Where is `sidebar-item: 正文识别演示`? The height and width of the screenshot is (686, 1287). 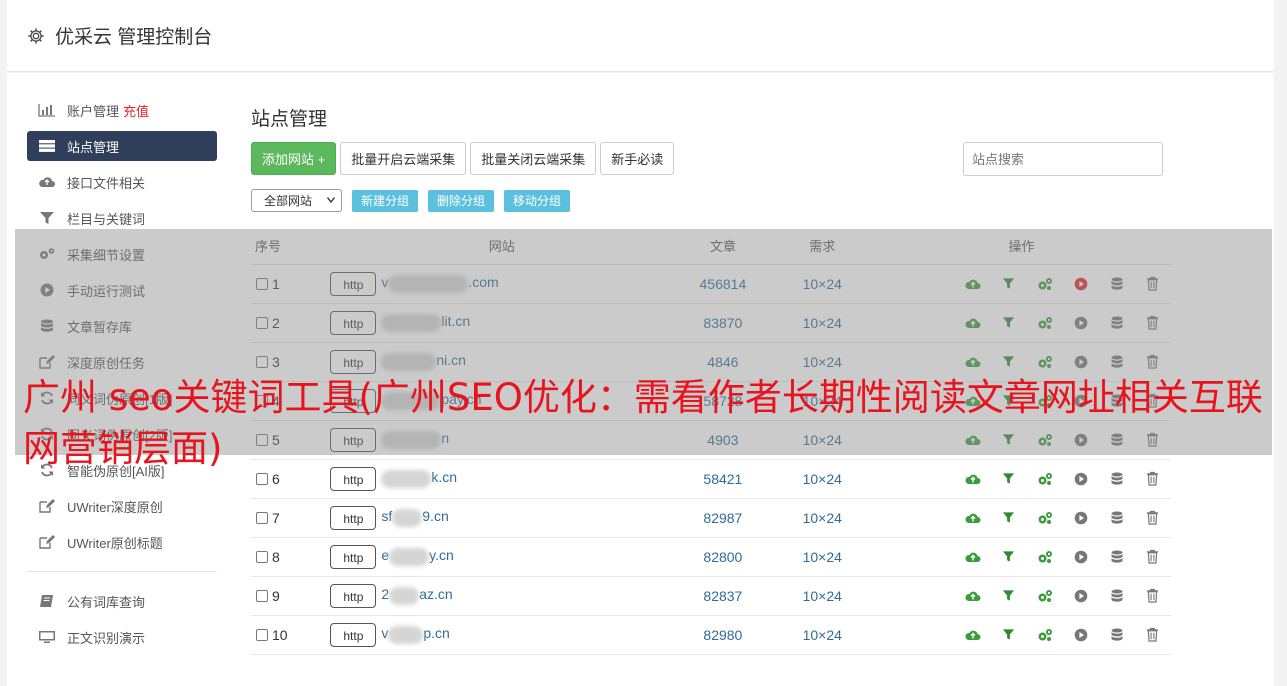 sidebar-item: 正文识别演示 is located at coordinates (122, 637).